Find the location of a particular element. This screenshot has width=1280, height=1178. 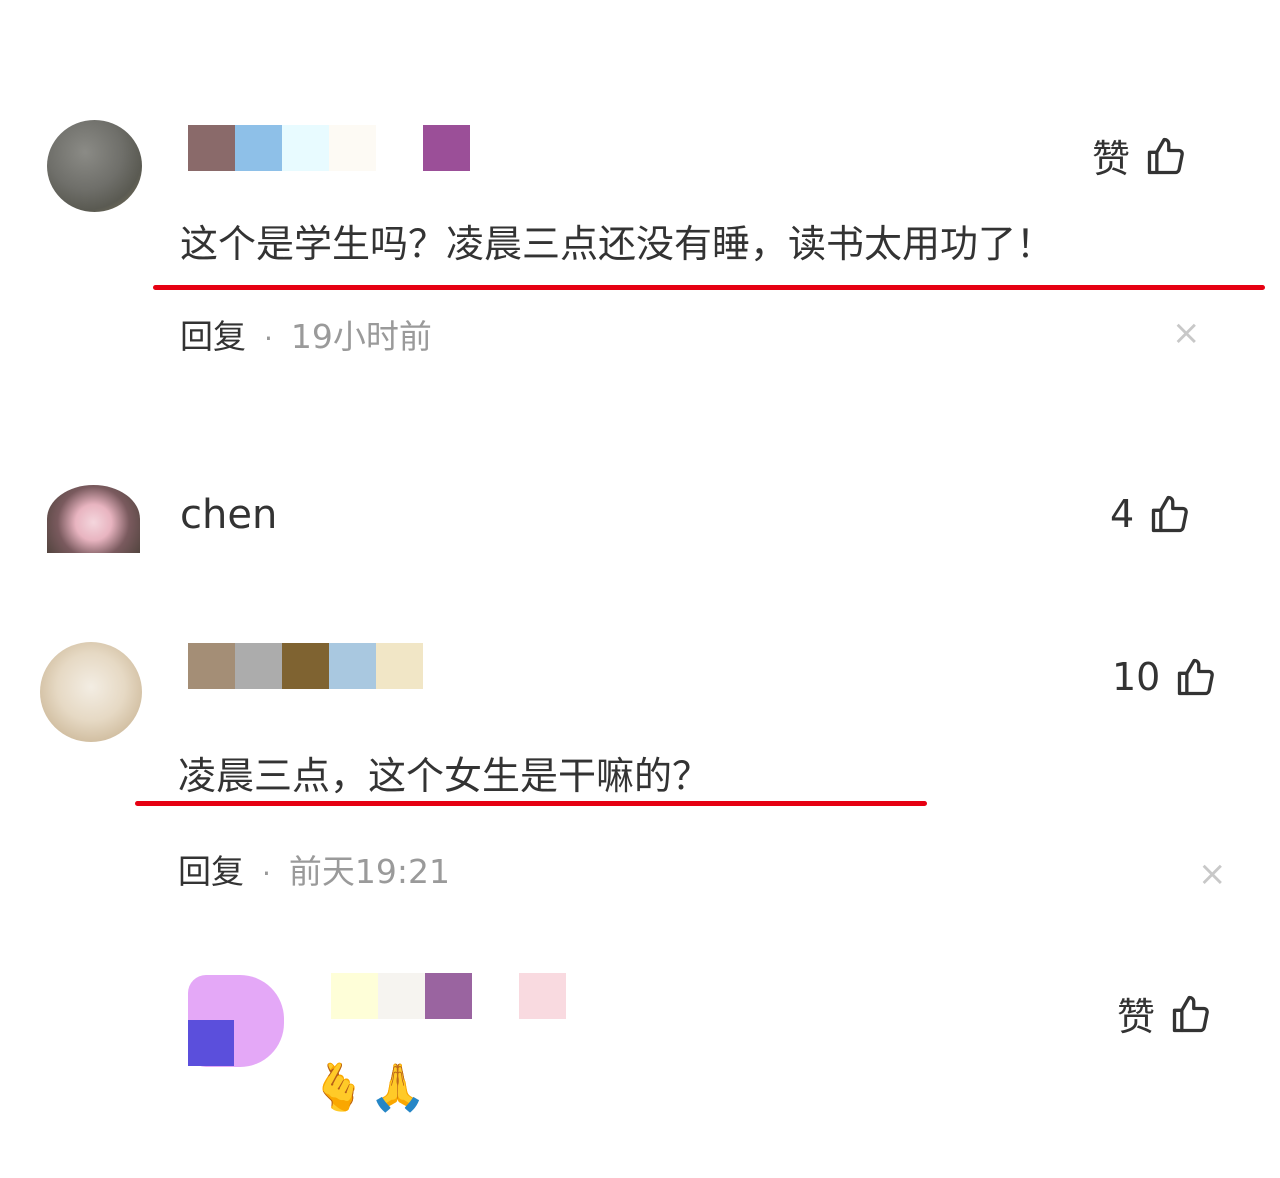

like-button: 4 is located at coordinates (1151, 514).